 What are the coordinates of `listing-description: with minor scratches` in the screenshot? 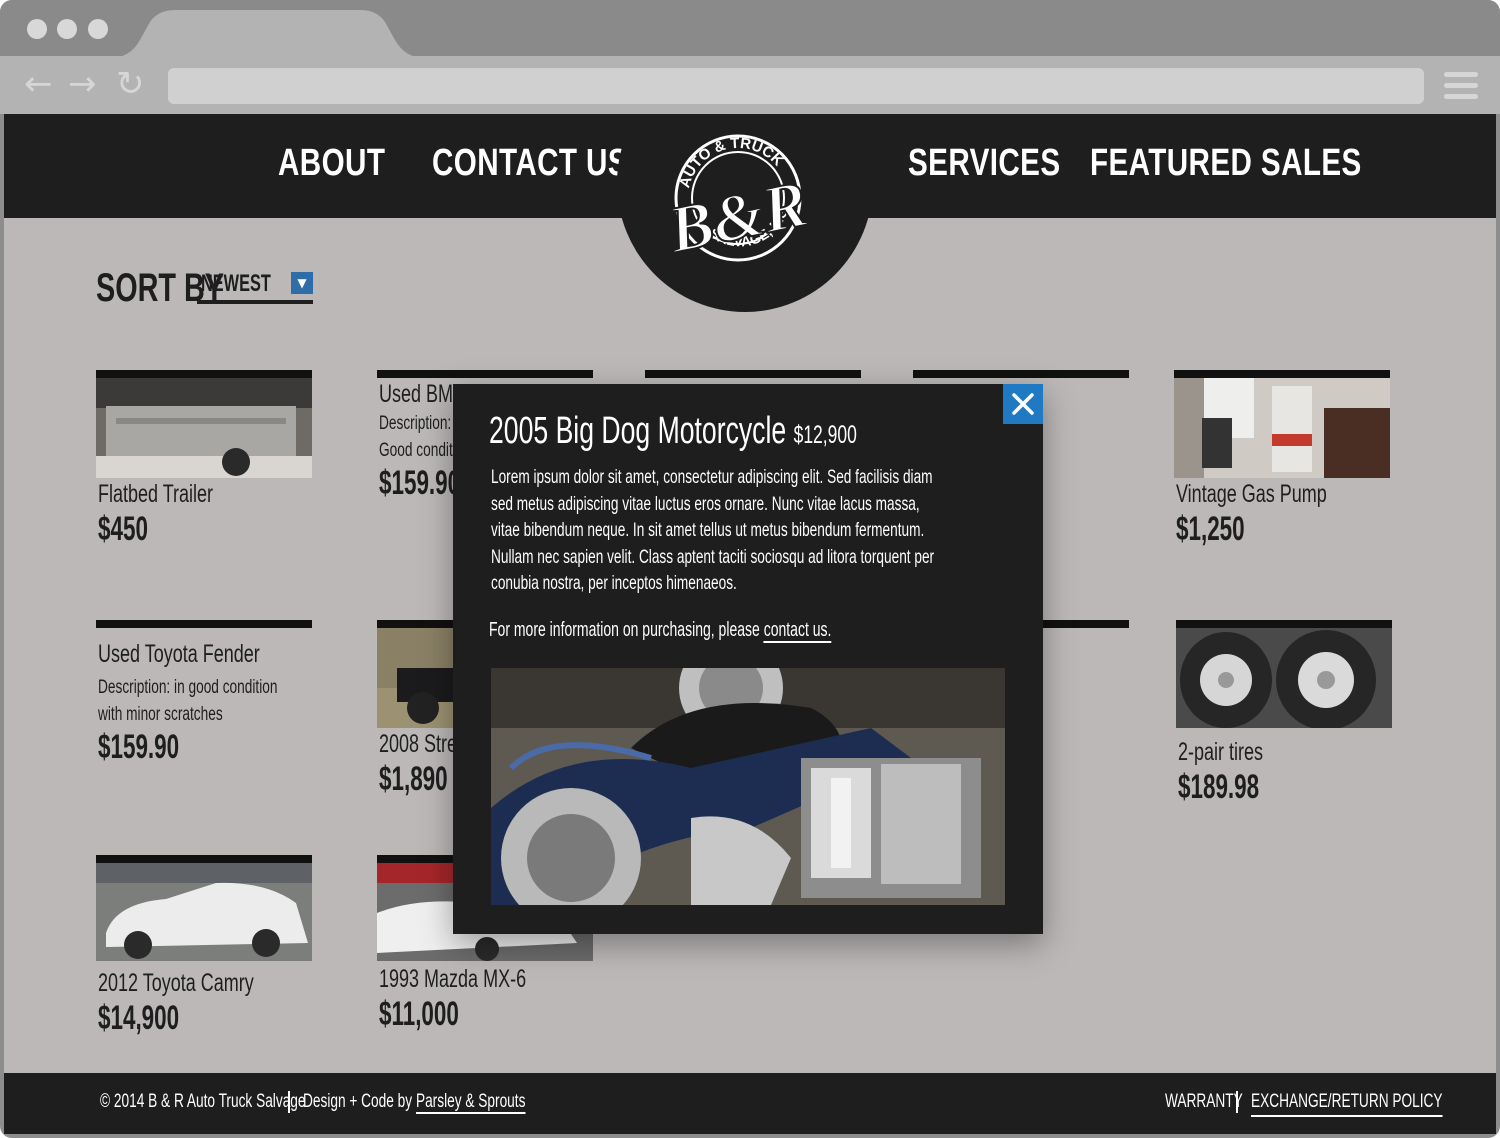 It's located at (160, 714).